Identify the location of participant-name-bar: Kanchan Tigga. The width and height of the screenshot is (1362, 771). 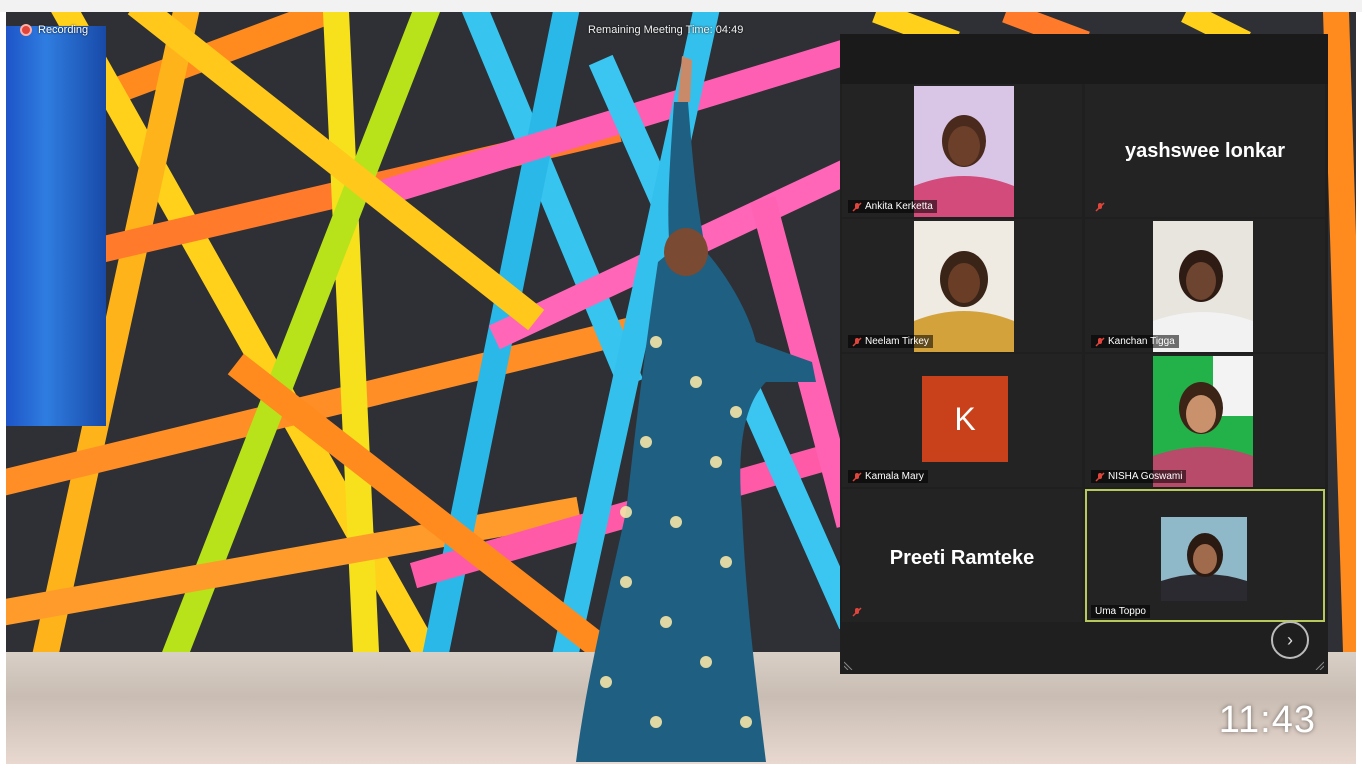
(1135, 341).